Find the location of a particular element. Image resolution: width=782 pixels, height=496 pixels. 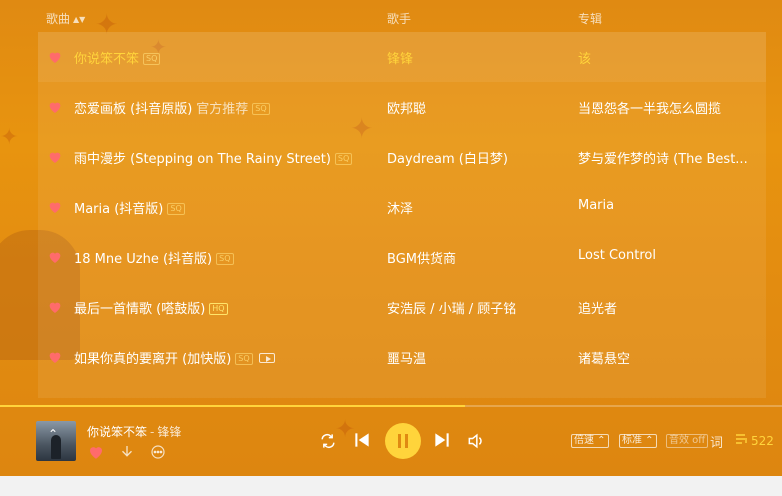

mv-icon is located at coordinates (266, 358).